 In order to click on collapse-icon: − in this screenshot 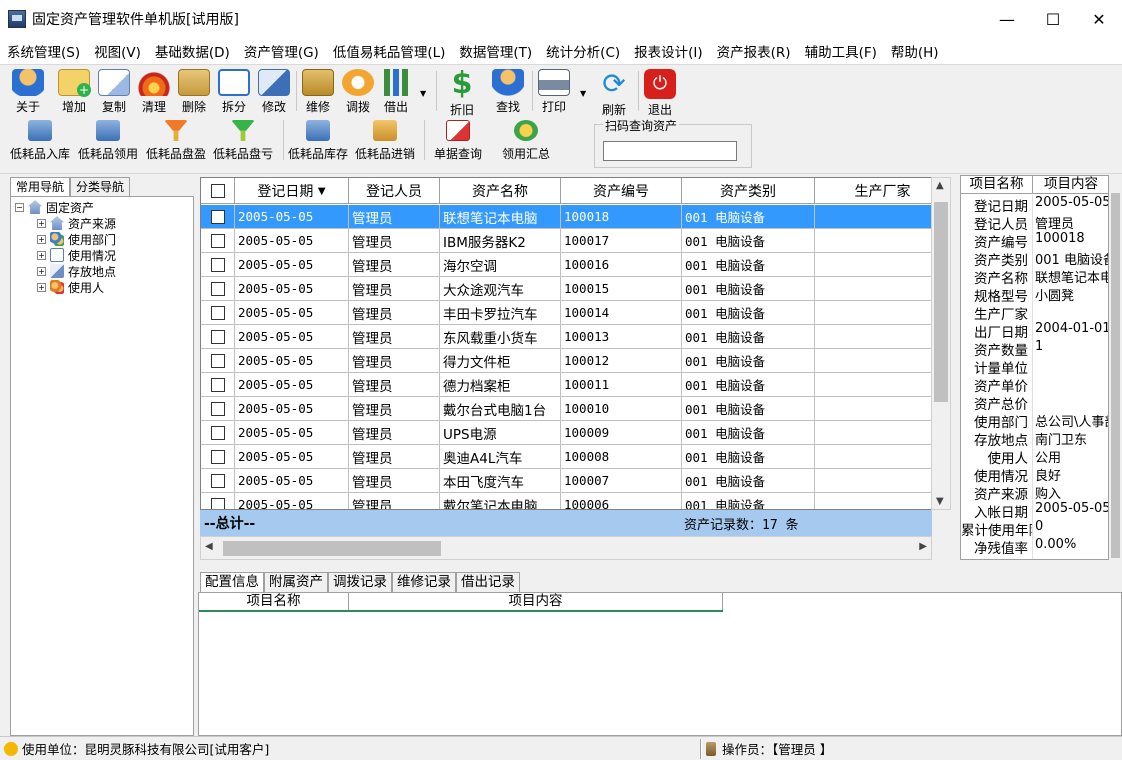, I will do `click(19, 207)`.